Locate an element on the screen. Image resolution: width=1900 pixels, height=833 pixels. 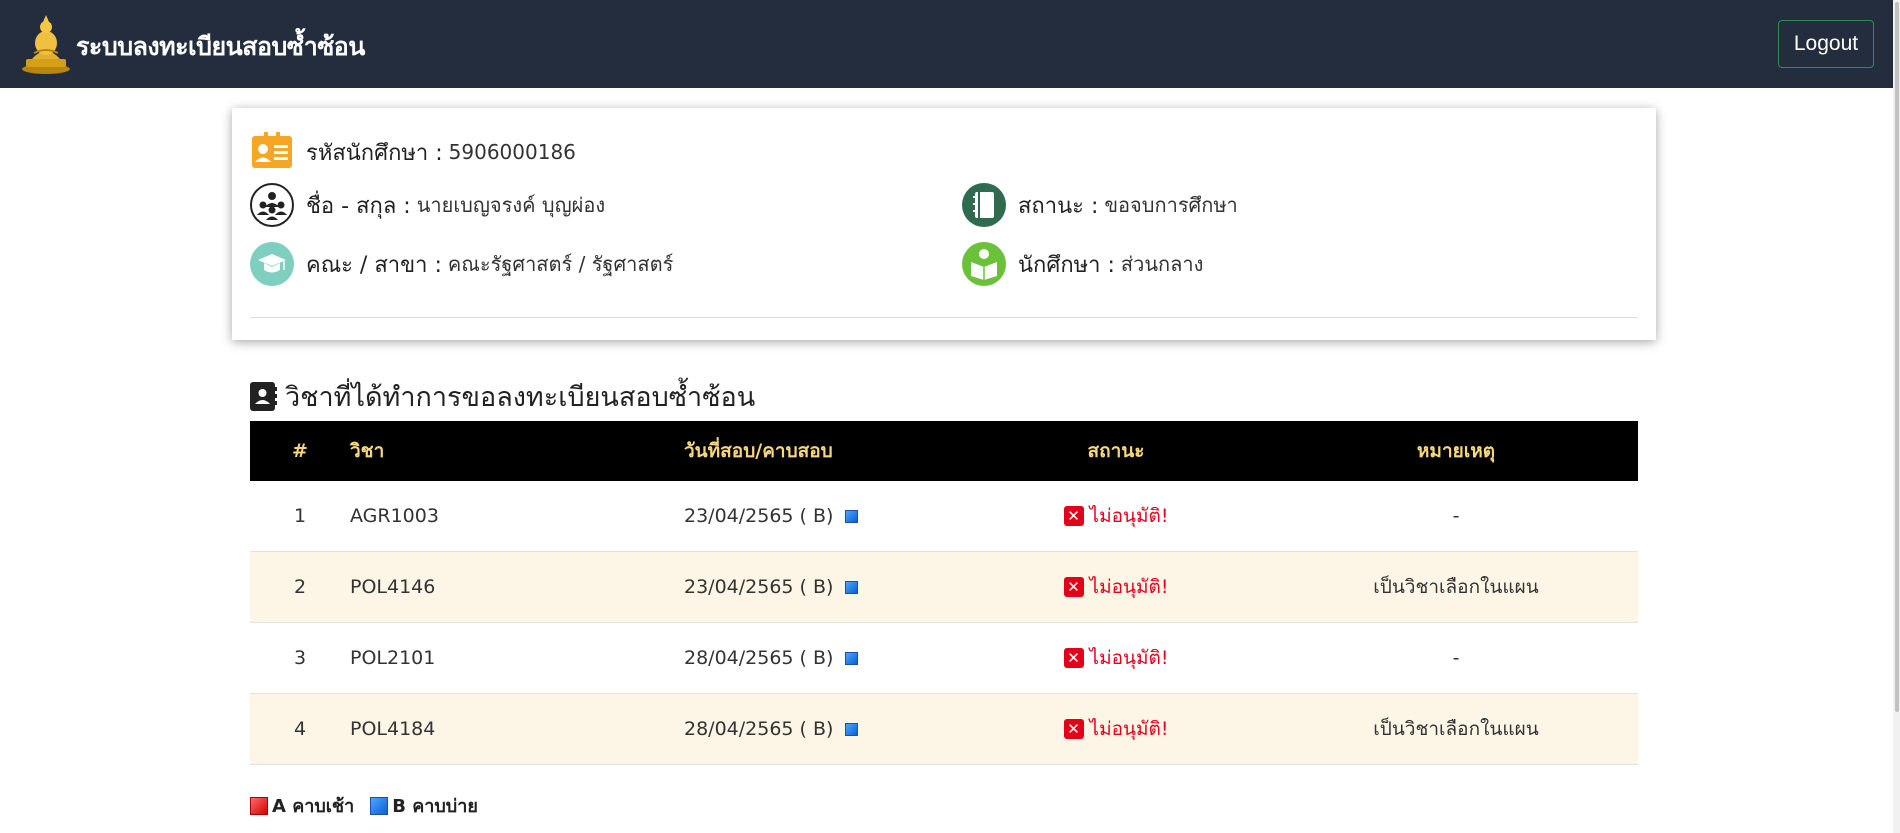
row-course: AGR1003 is located at coordinates (394, 516).